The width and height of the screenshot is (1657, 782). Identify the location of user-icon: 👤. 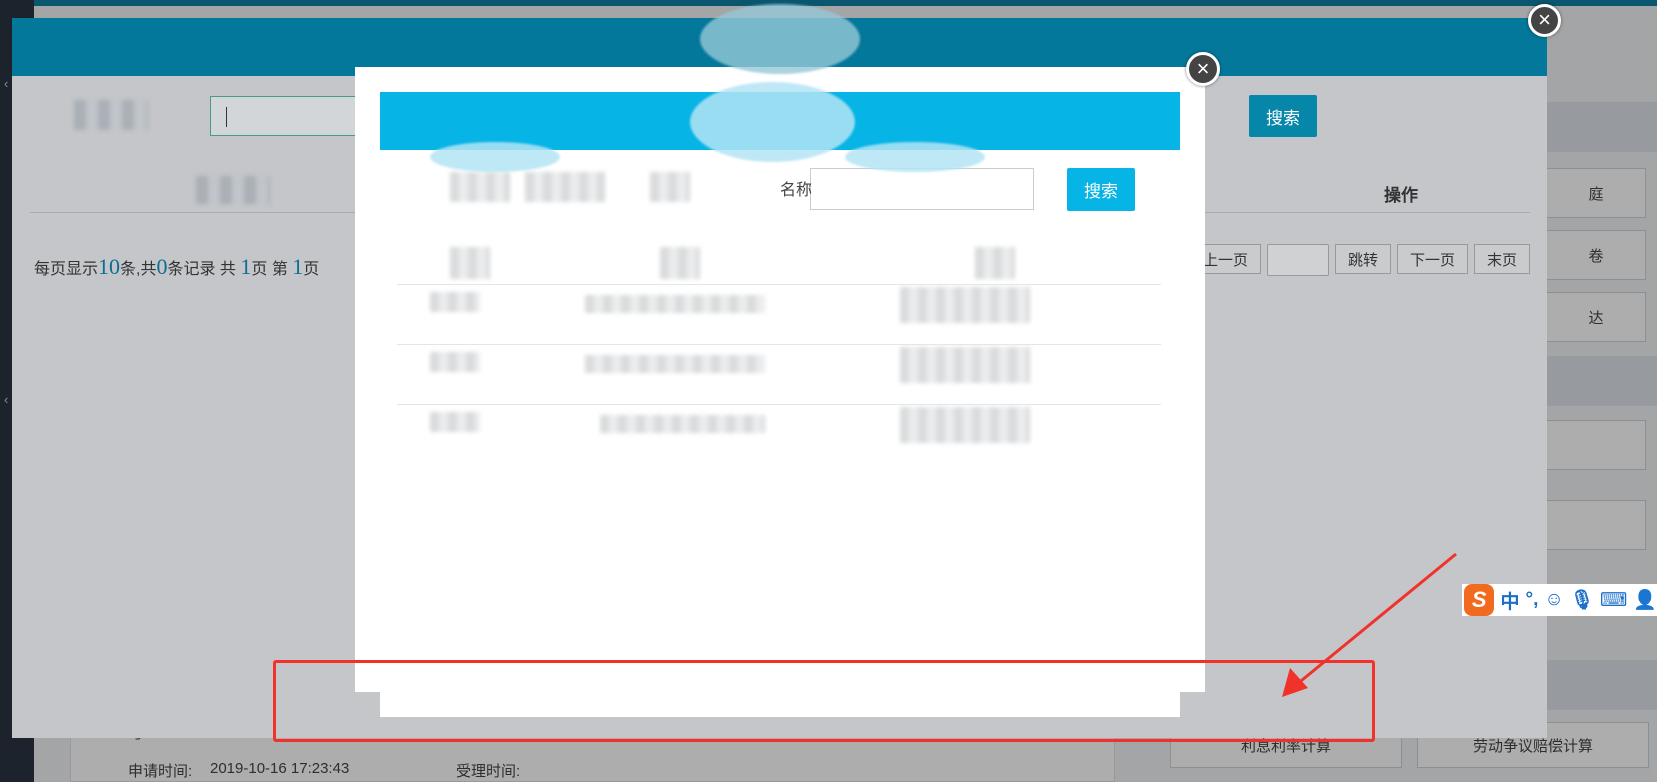
(1645, 600).